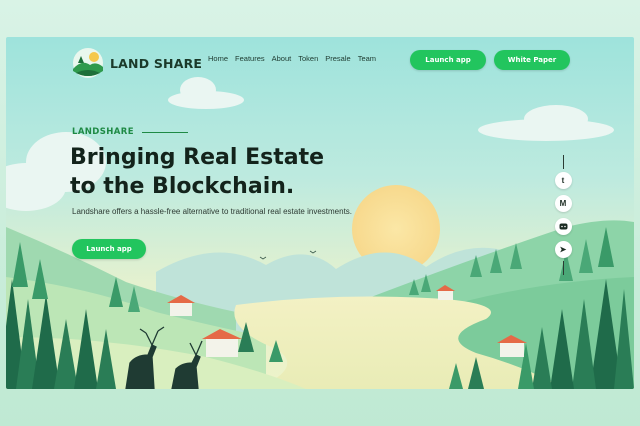  I want to click on nav-features: Features, so click(250, 58).